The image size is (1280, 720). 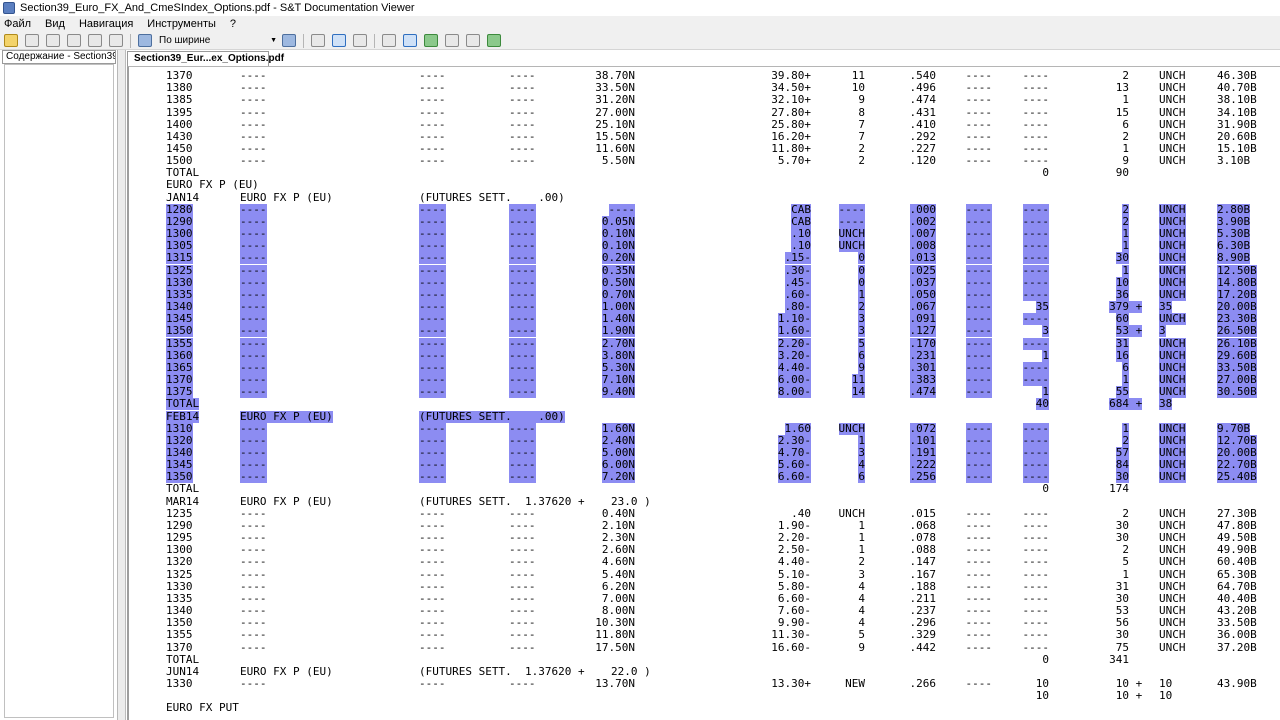 What do you see at coordinates (1125, 428) in the screenshot?
I see `table-cell: 1` at bounding box center [1125, 428].